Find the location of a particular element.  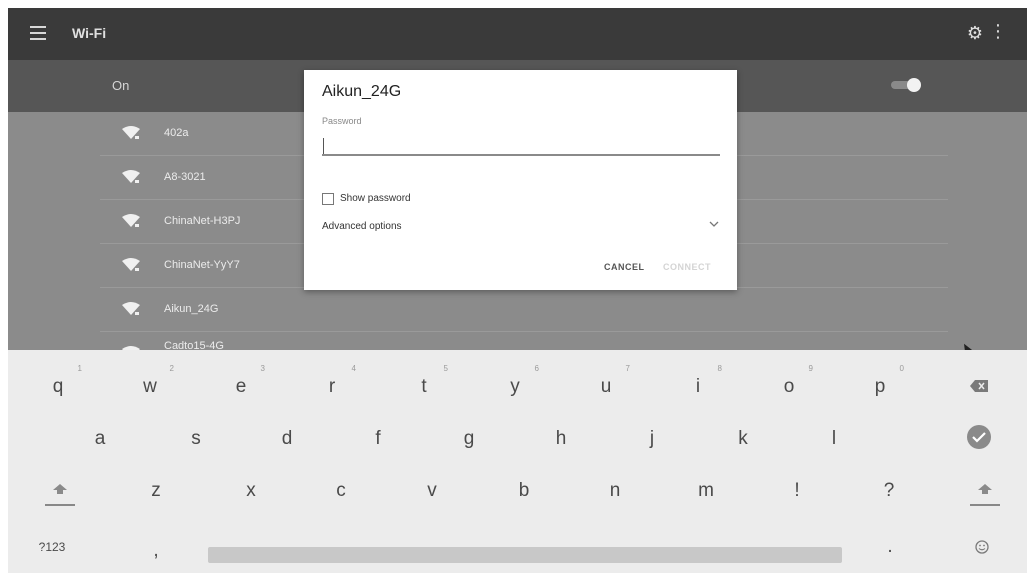

network-name: A8-3021 is located at coordinates (185, 177).